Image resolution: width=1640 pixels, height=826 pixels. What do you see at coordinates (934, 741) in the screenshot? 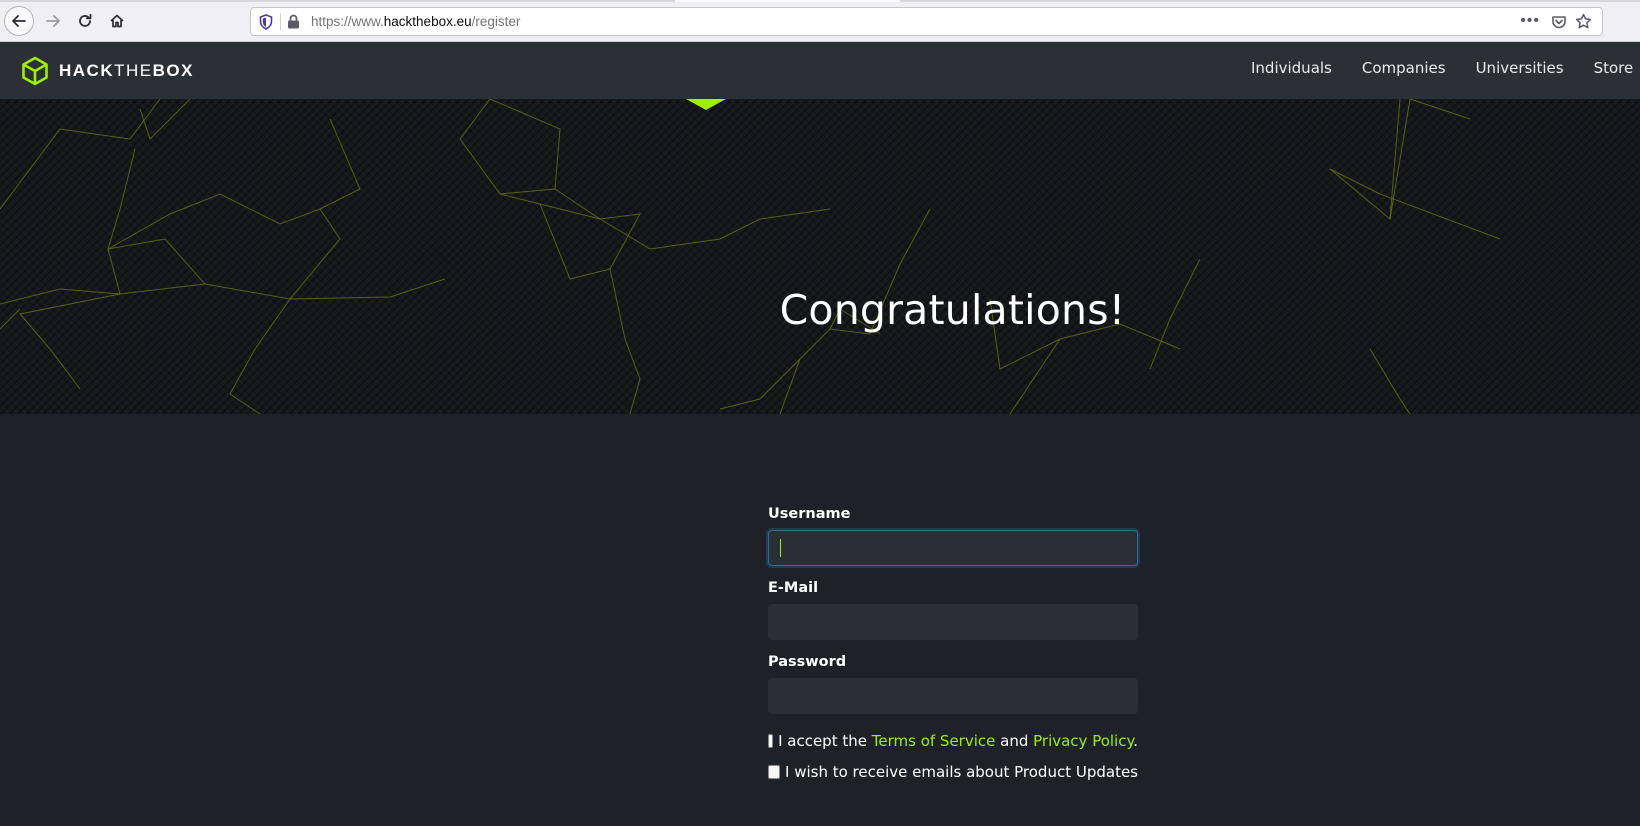
I see `terms-of-service-link: Terms of Service` at bounding box center [934, 741].